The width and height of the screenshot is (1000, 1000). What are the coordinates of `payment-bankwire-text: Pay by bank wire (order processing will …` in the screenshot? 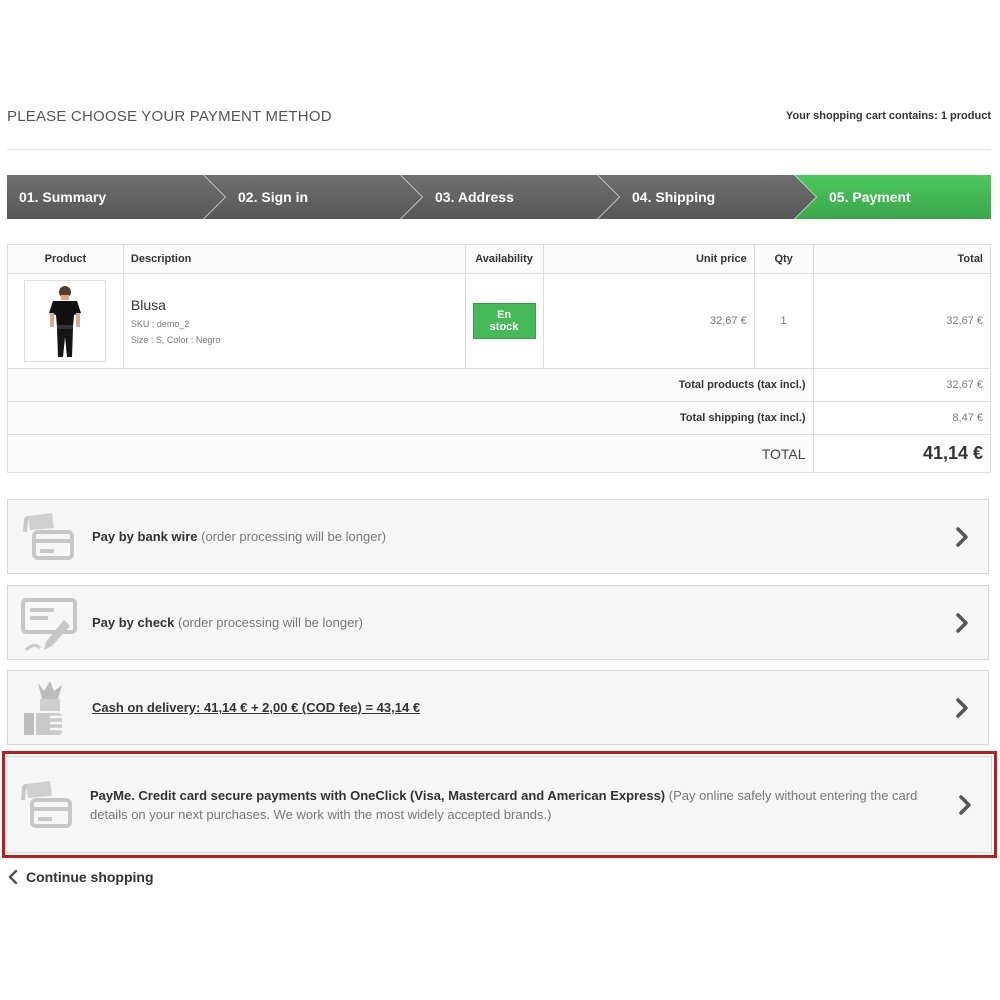 It's located at (521, 536).